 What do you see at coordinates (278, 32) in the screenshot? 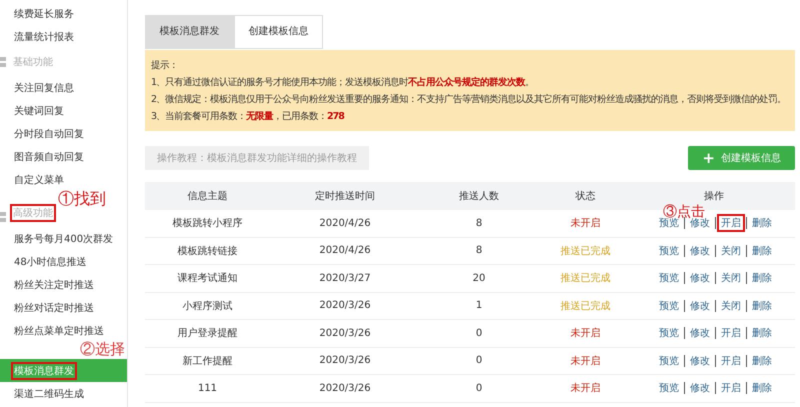
I see `tab: 创建模板信息` at bounding box center [278, 32].